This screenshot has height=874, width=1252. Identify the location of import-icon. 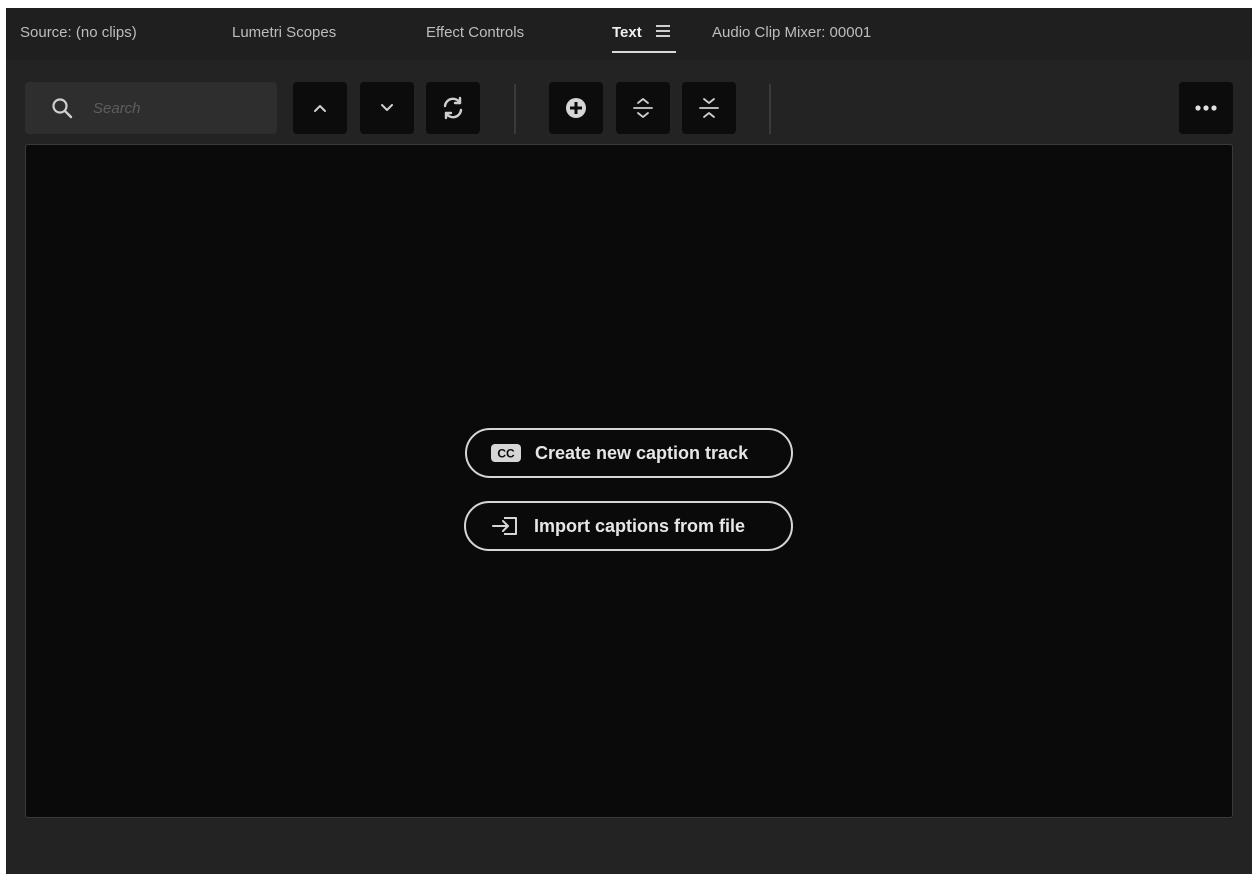
(505, 526).